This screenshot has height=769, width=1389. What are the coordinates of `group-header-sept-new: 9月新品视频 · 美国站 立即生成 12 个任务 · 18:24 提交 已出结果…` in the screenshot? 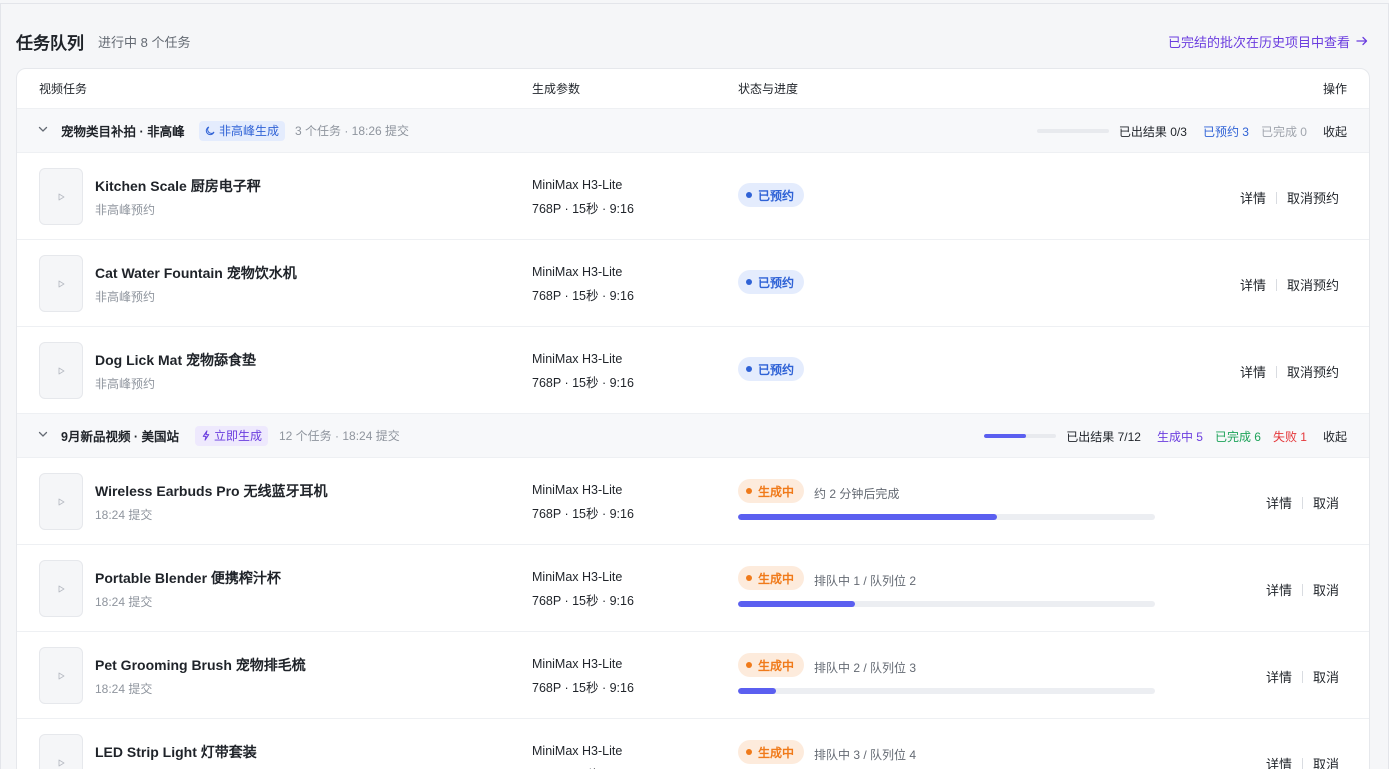 It's located at (693, 436).